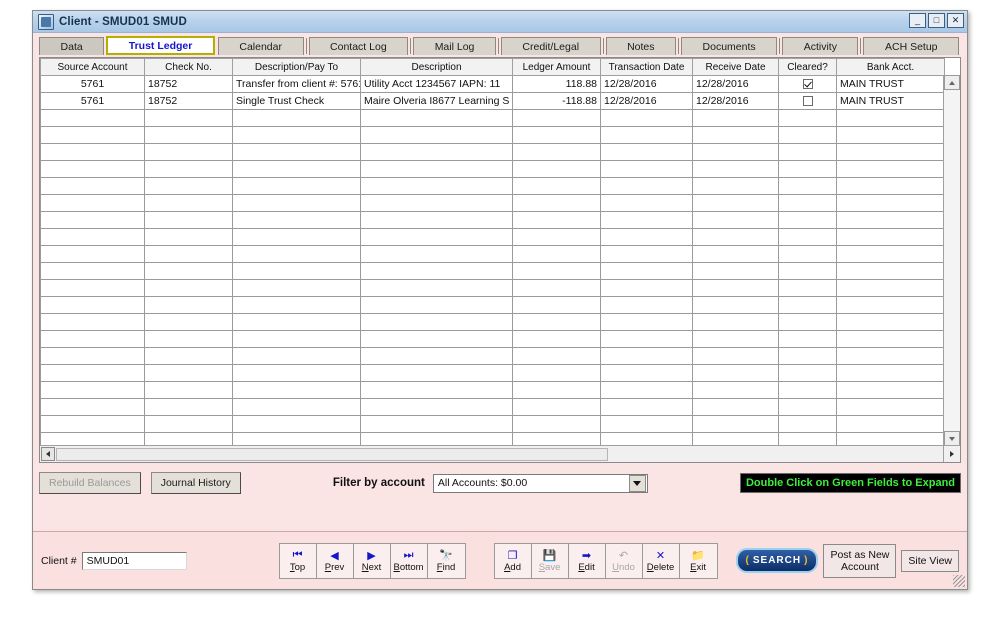 This screenshot has width=1000, height=624. What do you see at coordinates (807, 101) in the screenshot?
I see `cell-cleared` at bounding box center [807, 101].